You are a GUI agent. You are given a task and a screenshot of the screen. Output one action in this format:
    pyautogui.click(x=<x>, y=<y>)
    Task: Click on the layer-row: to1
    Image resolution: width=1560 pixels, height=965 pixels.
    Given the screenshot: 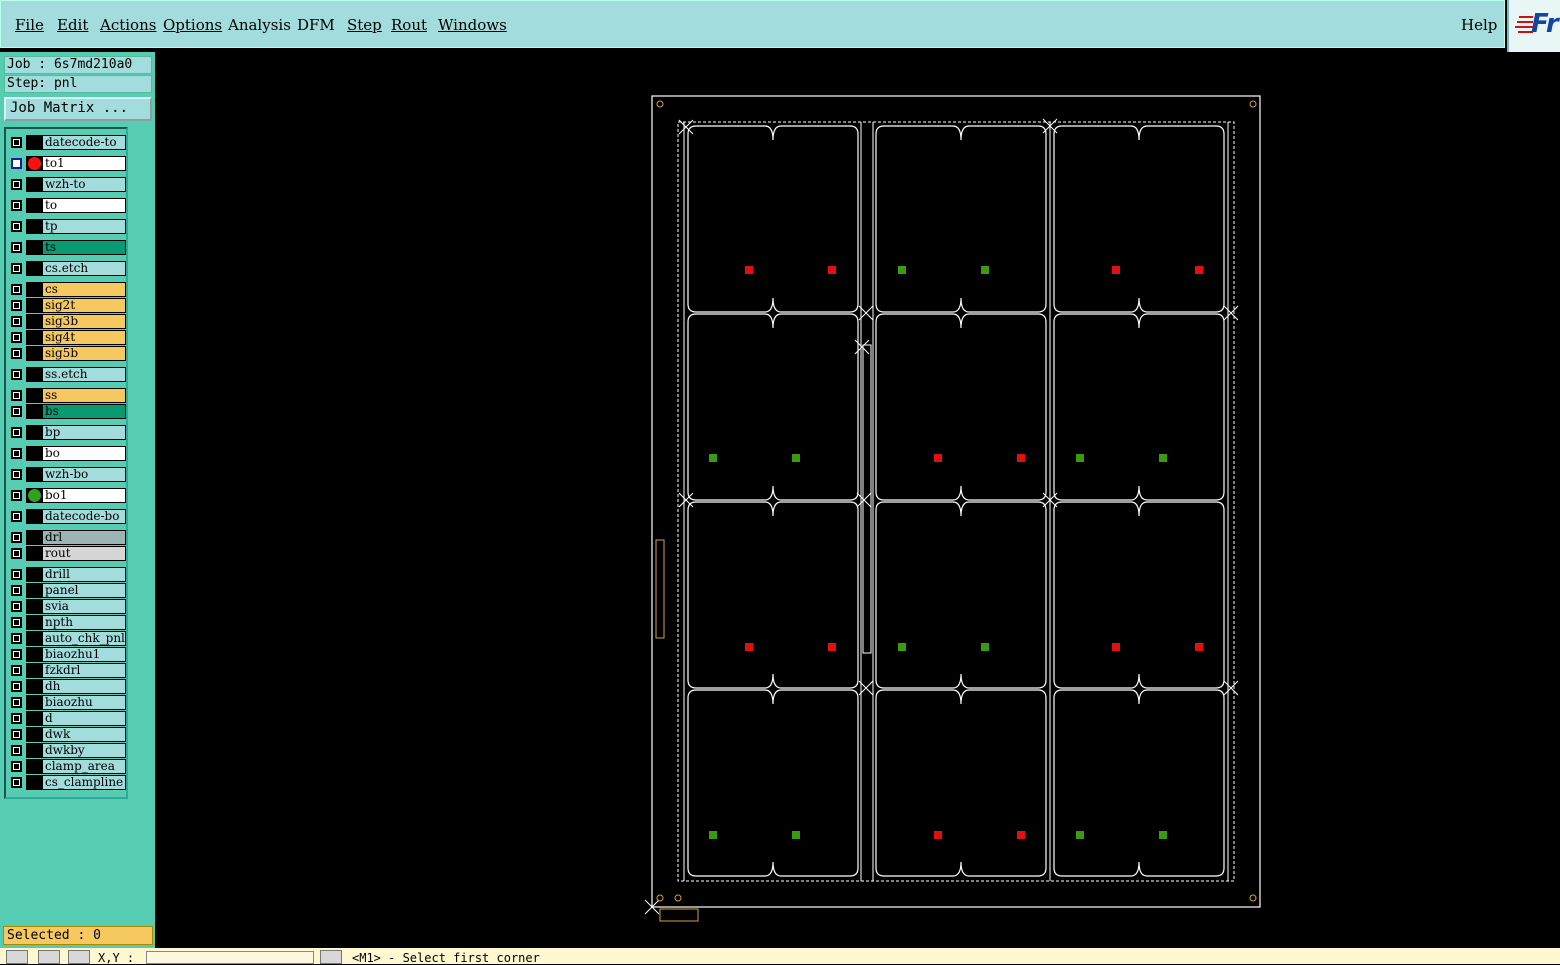 What is the action you would take?
    pyautogui.click(x=67, y=163)
    